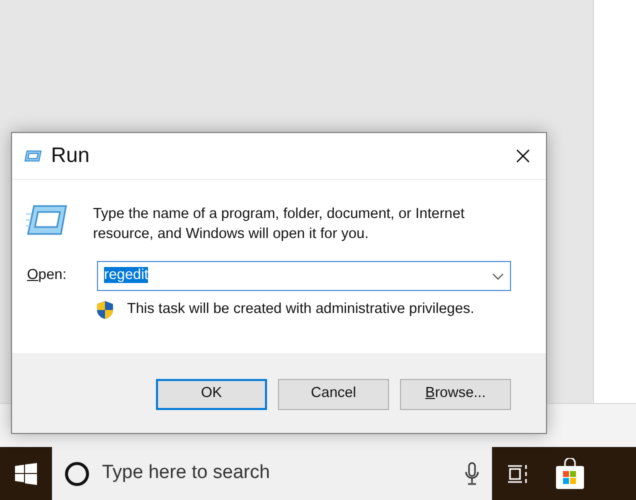 The height and width of the screenshot is (500, 636). What do you see at coordinates (211, 394) in the screenshot?
I see `dialog-button: OK` at bounding box center [211, 394].